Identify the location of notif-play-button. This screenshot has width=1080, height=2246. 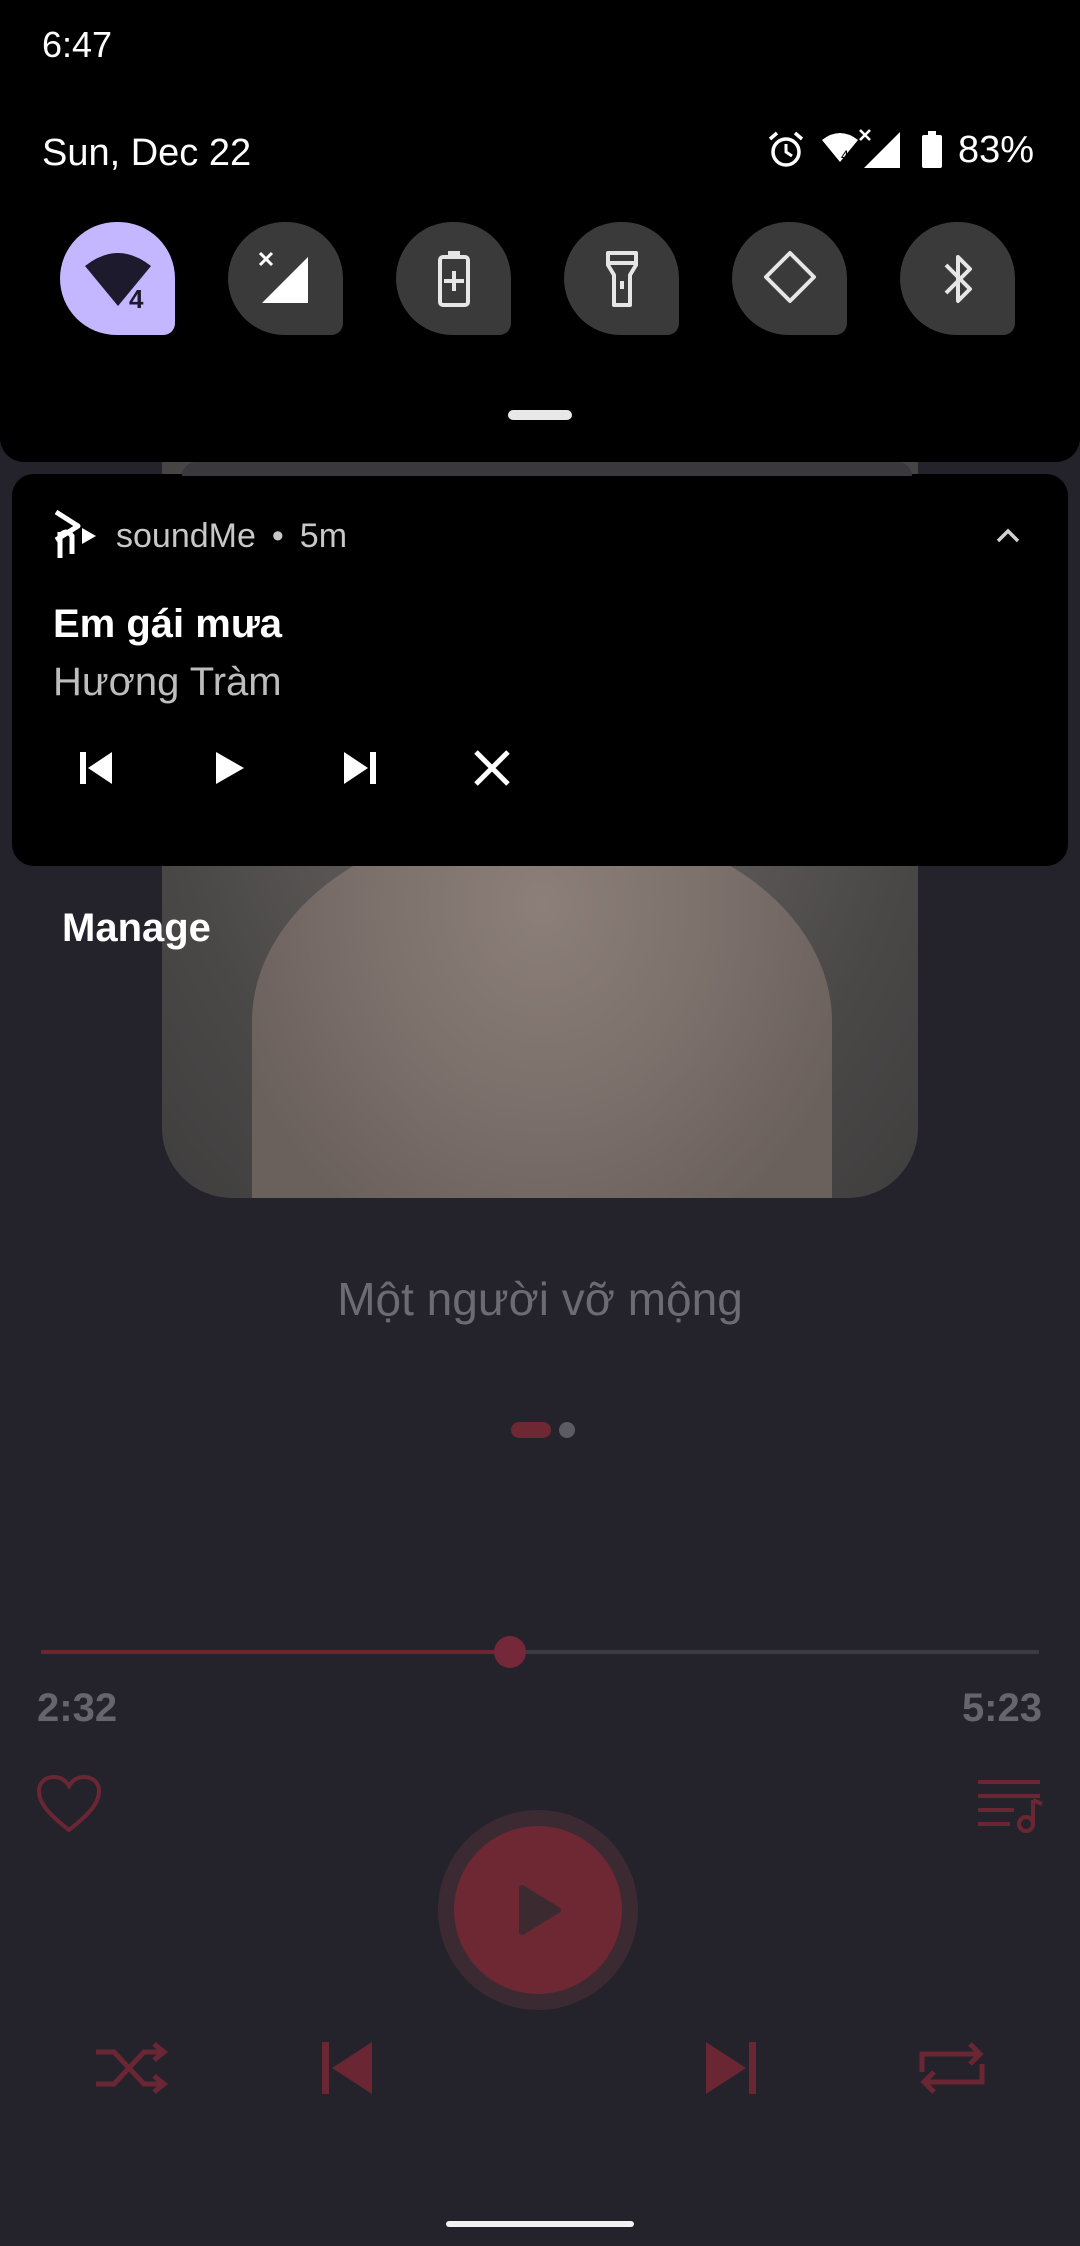
(228, 768).